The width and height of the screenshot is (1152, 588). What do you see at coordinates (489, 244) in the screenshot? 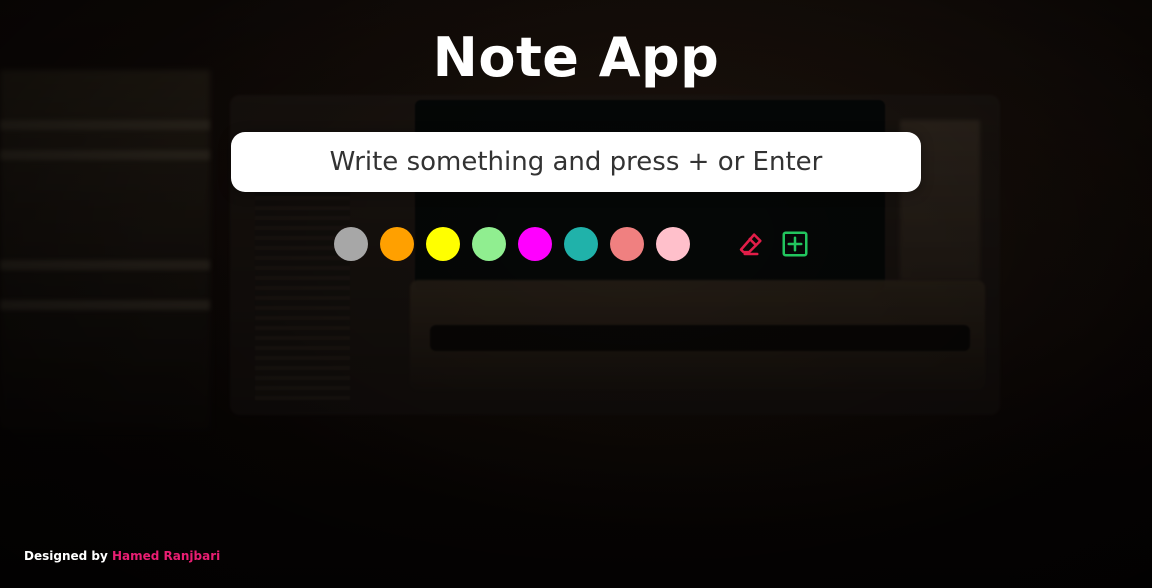
I see `color-swatch-lightgreen` at bounding box center [489, 244].